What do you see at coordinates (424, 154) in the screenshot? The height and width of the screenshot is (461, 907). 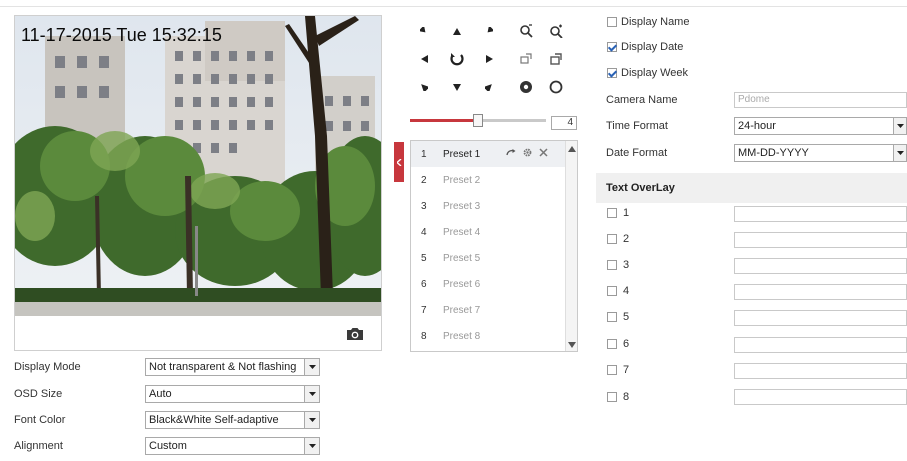 I see `preset-number: 1` at bounding box center [424, 154].